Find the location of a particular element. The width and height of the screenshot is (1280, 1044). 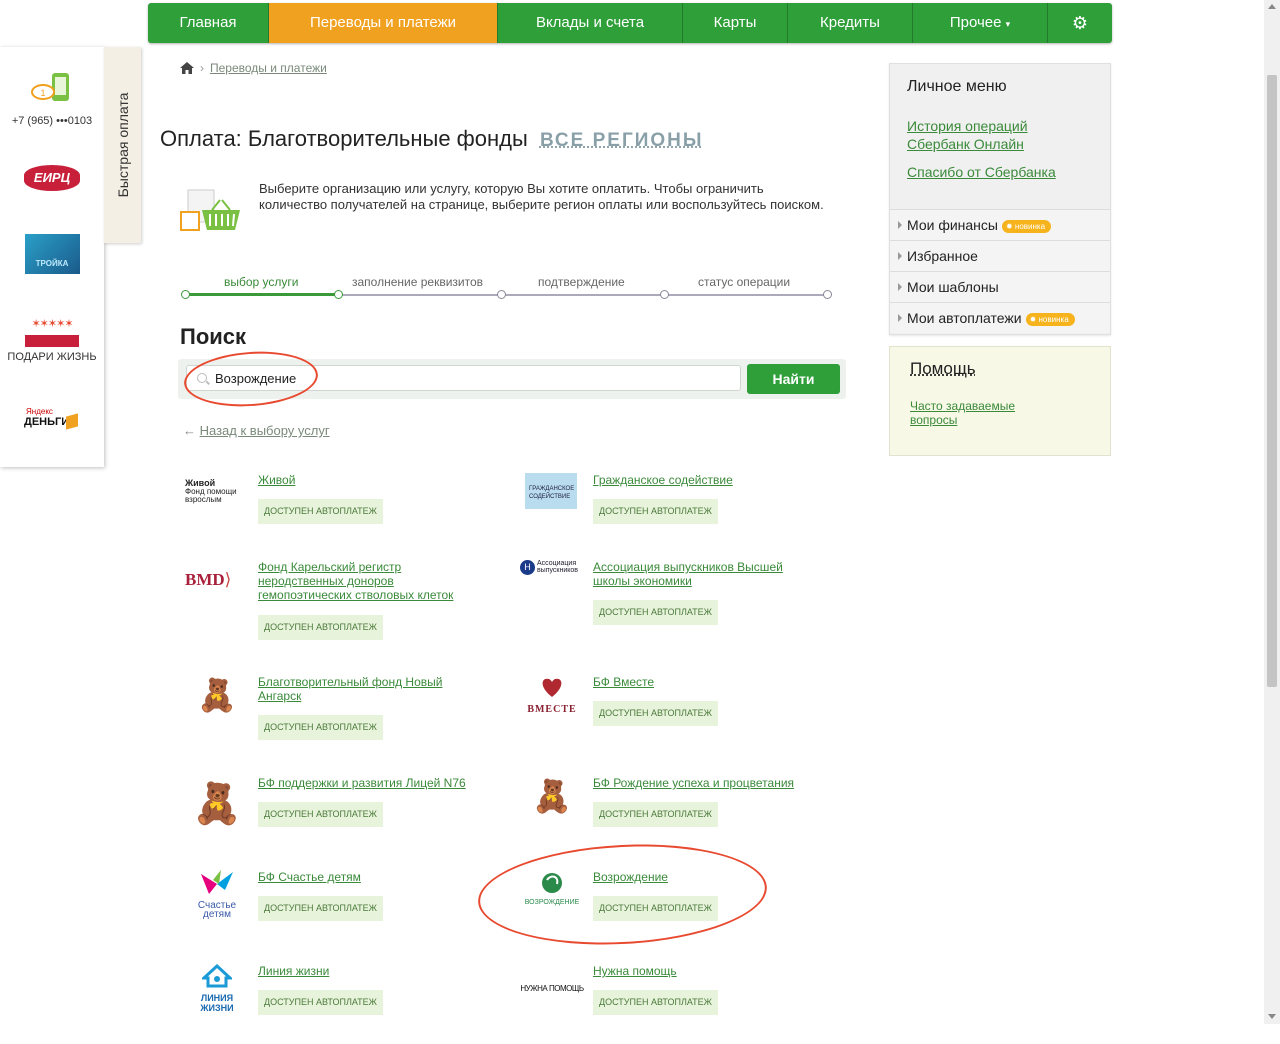

search-title: Поиск is located at coordinates (213, 337).